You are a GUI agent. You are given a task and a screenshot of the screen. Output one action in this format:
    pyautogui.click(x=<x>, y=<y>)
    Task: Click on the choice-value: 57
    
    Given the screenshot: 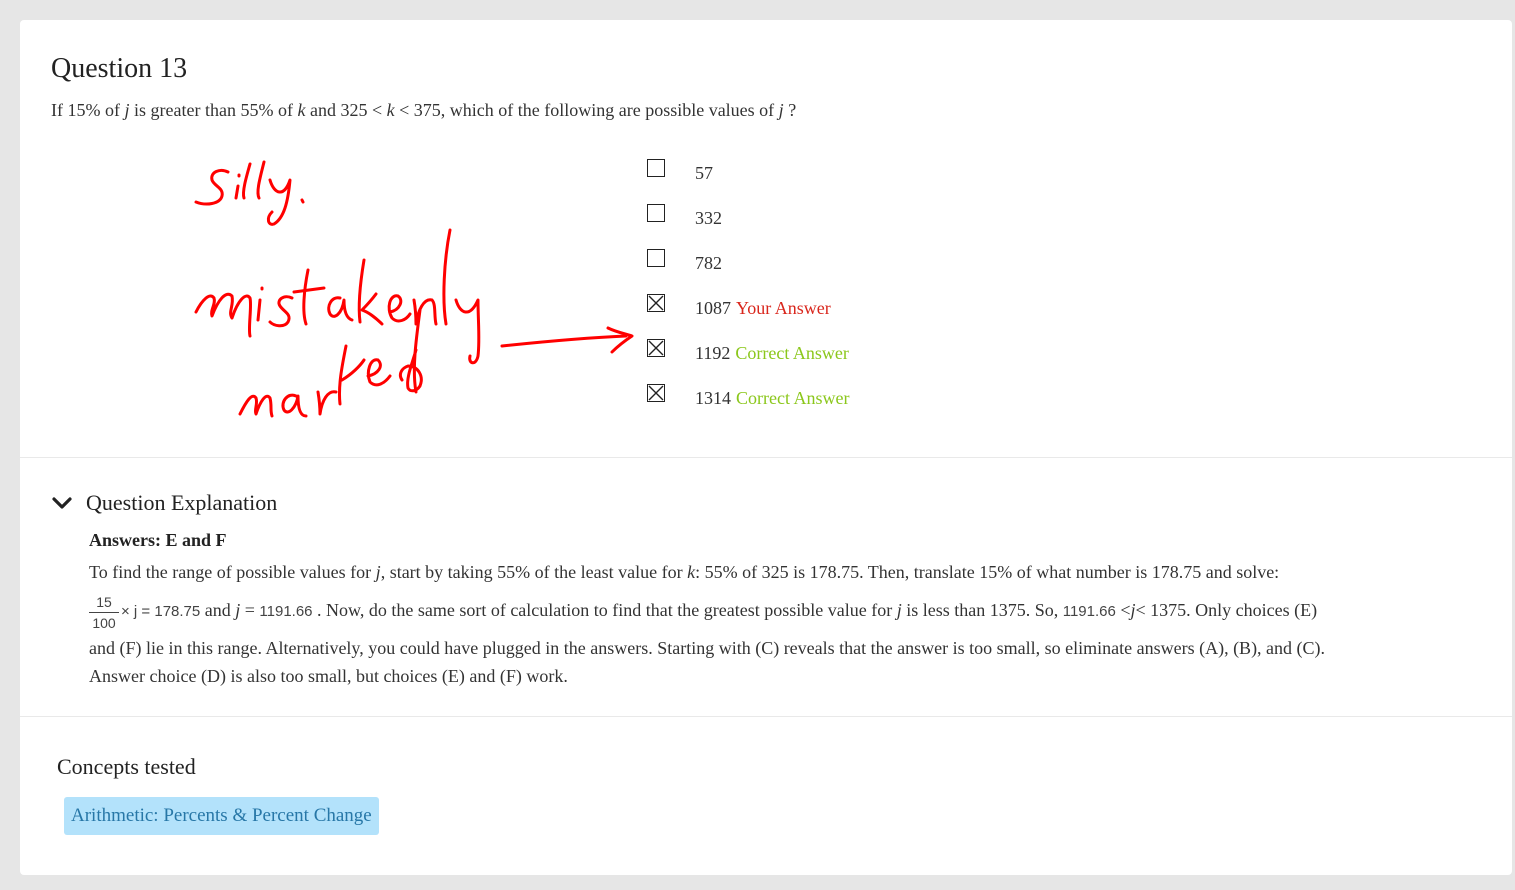 What is the action you would take?
    pyautogui.click(x=704, y=173)
    